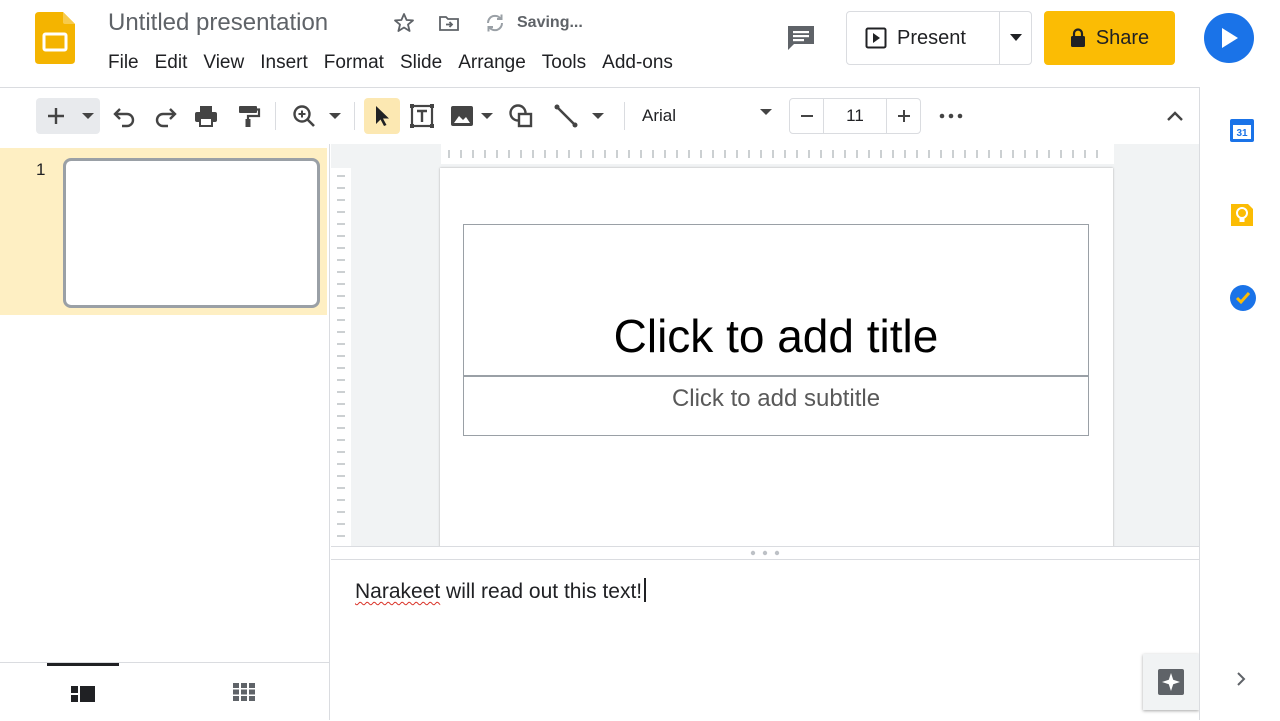 The height and width of the screenshot is (721, 1280). What do you see at coordinates (354, 63) in the screenshot?
I see `menu-format: Format` at bounding box center [354, 63].